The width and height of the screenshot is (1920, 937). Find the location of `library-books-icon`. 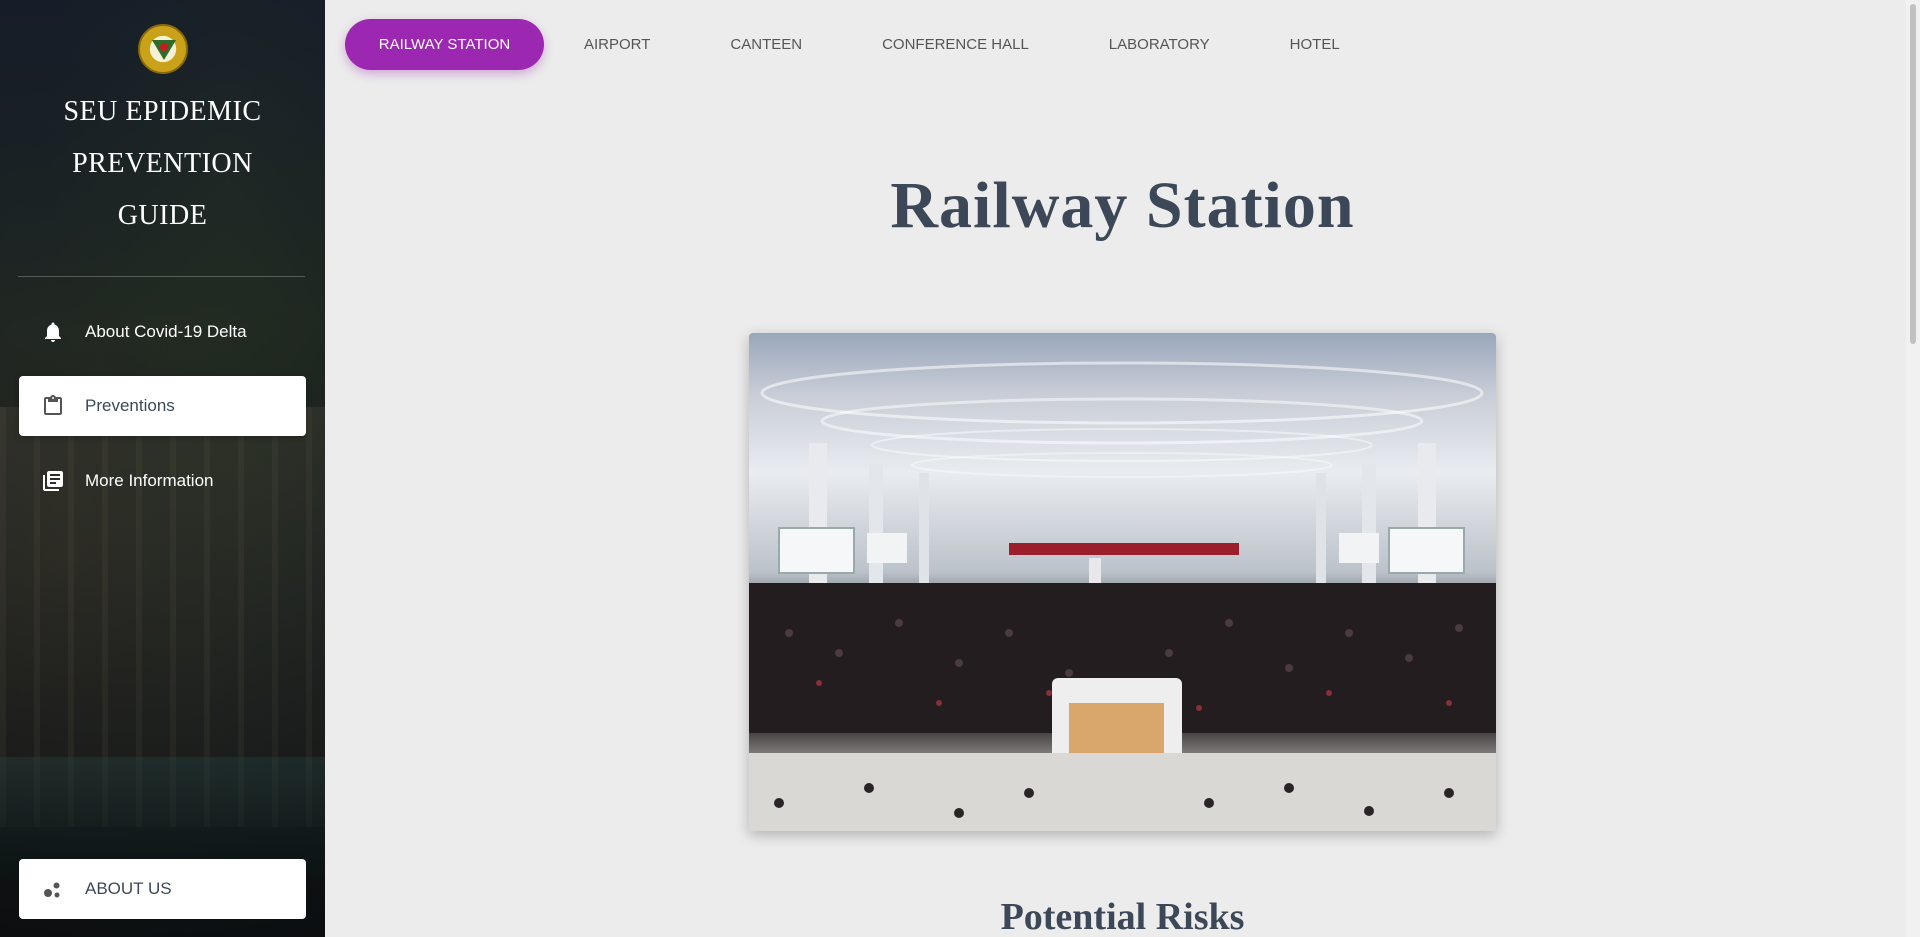

library-books-icon is located at coordinates (53, 481).